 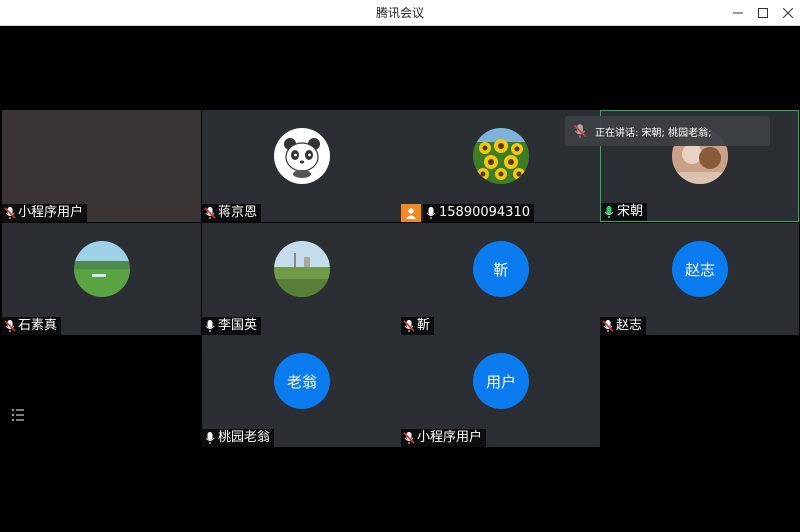 What do you see at coordinates (484, 212) in the screenshot?
I see `participant-name: 15890094310` at bounding box center [484, 212].